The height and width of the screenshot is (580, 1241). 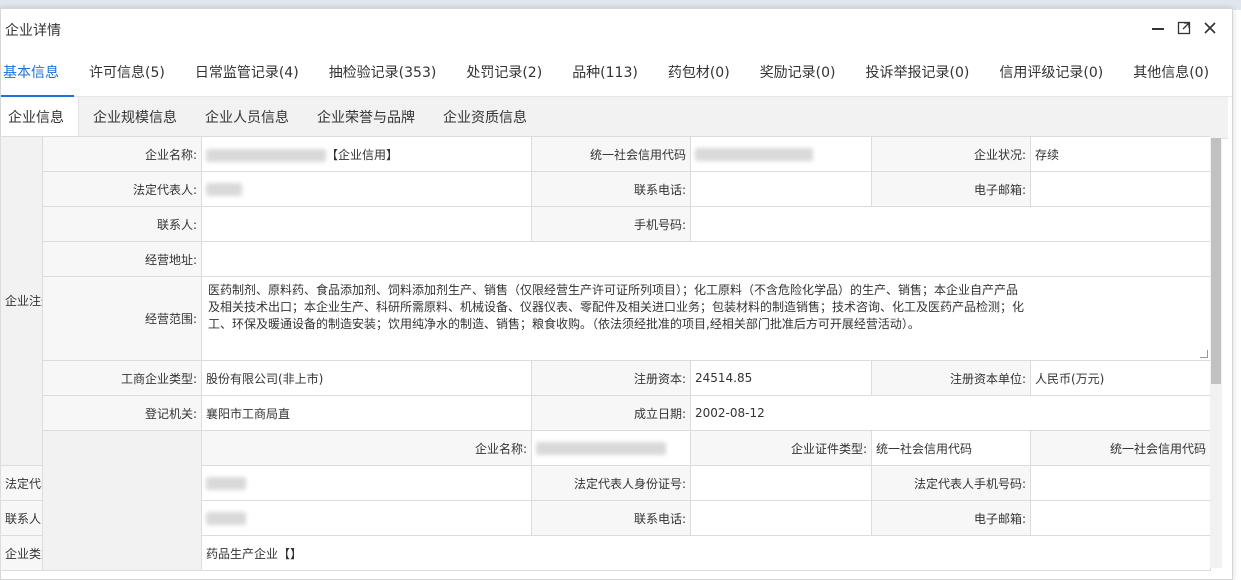 I want to click on group-label: 企业注册信息, so click(x=21, y=301).